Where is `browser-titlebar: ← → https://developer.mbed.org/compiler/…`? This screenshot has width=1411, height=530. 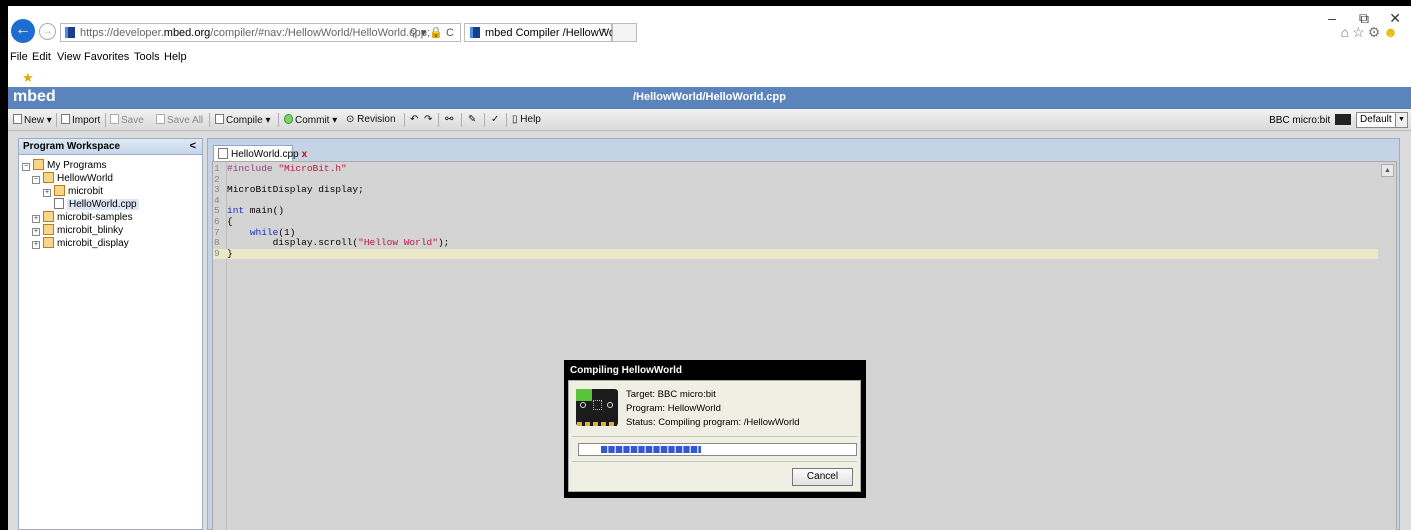
browser-titlebar: ← → https://developer.mbed.org/compiler/… is located at coordinates (709, 27).